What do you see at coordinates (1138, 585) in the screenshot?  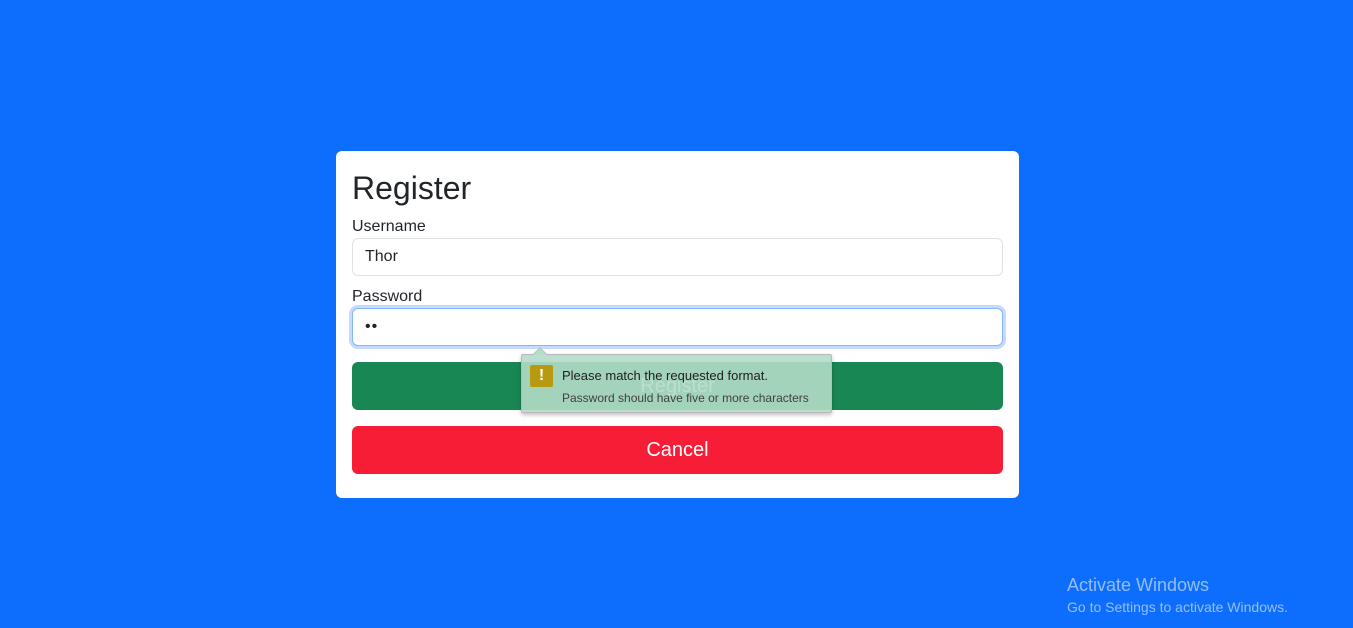 I see `activation-watermark-title: Activate Windows` at bounding box center [1138, 585].